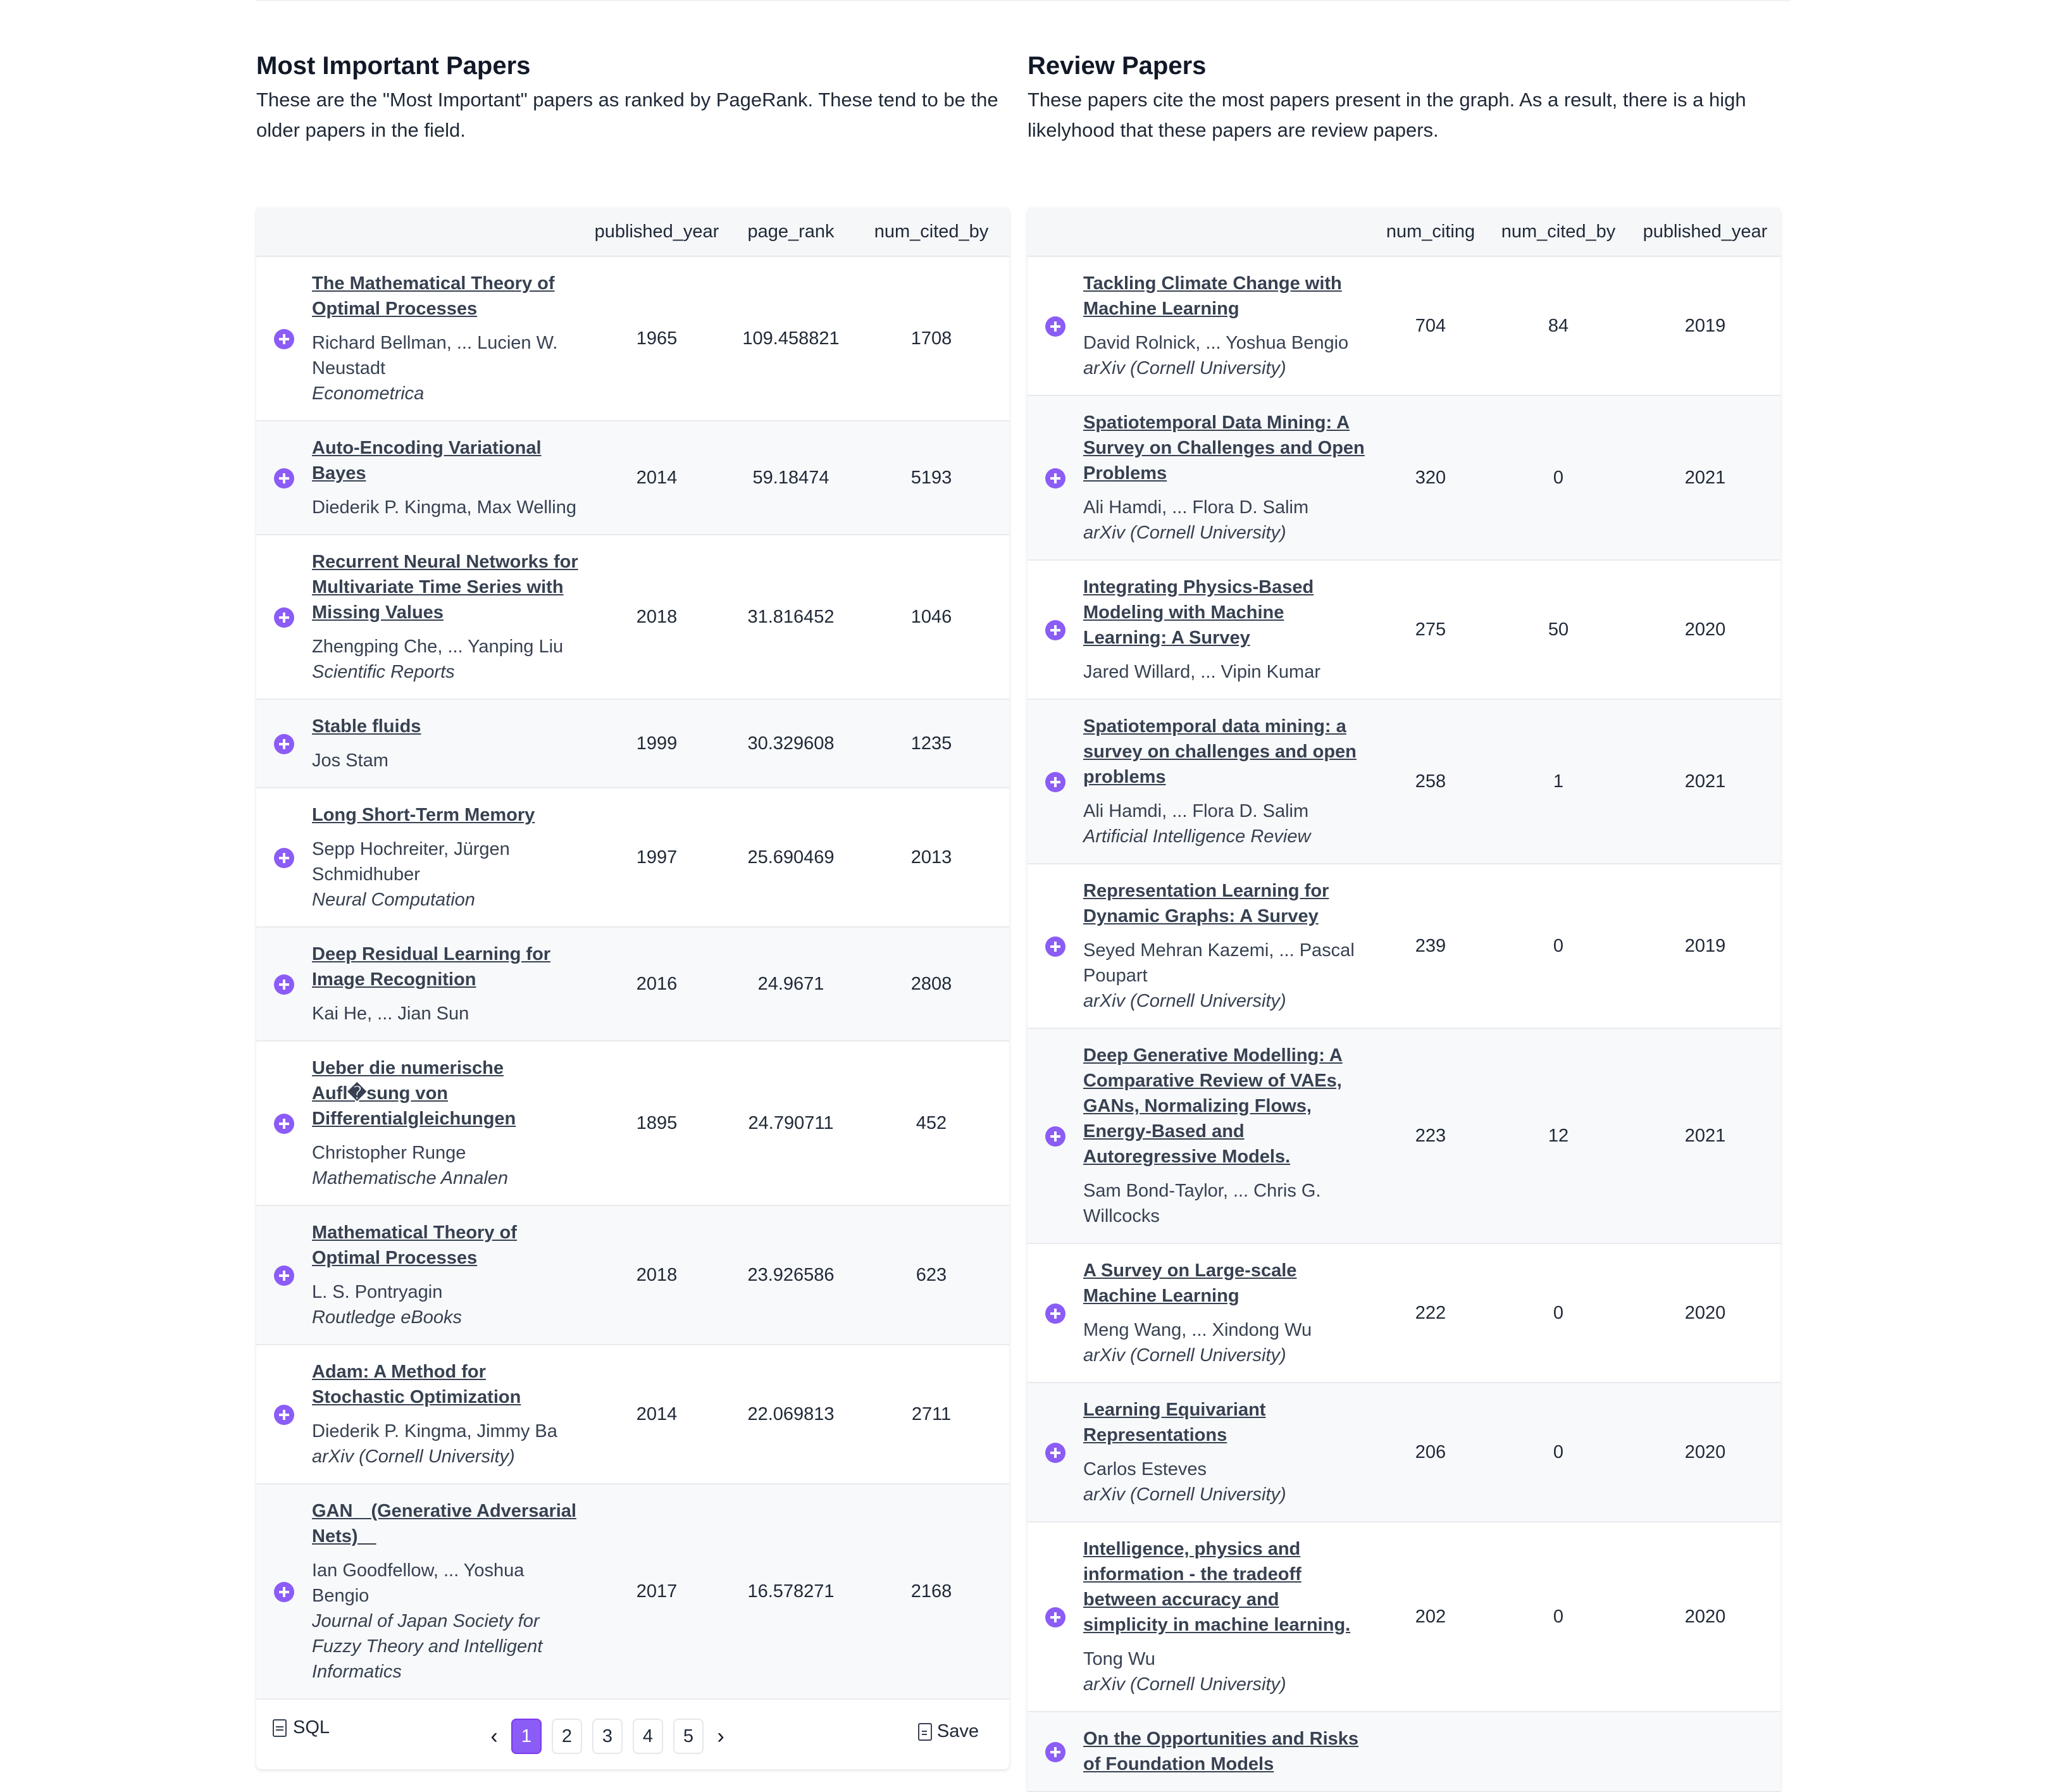  Describe the element at coordinates (791, 1592) in the screenshot. I see `cell-page-rank: 16.578271` at that location.